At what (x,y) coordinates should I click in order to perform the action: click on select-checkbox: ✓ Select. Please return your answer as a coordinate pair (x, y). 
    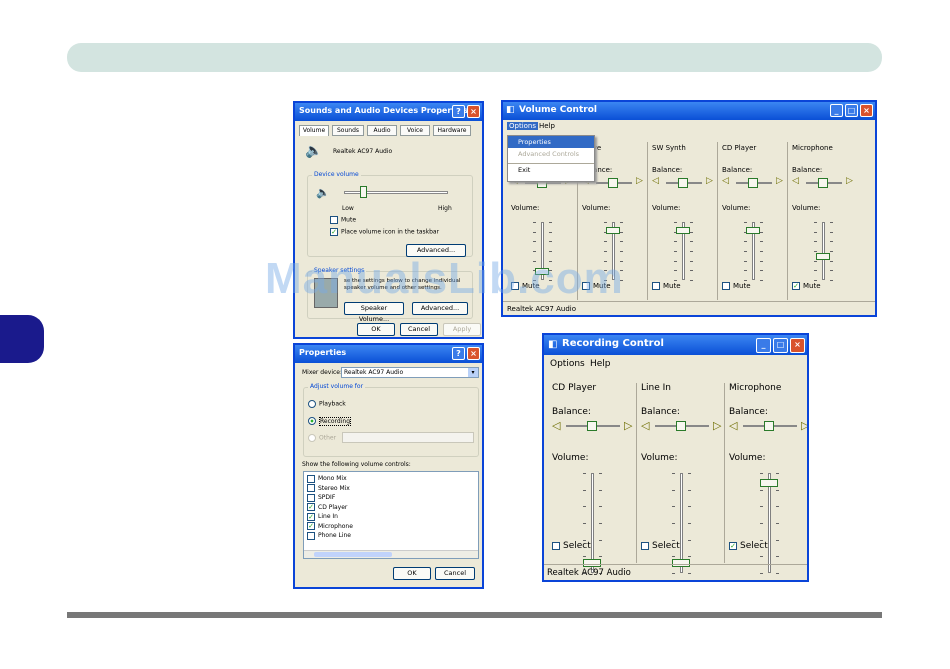
    Looking at the image, I should click on (748, 546).